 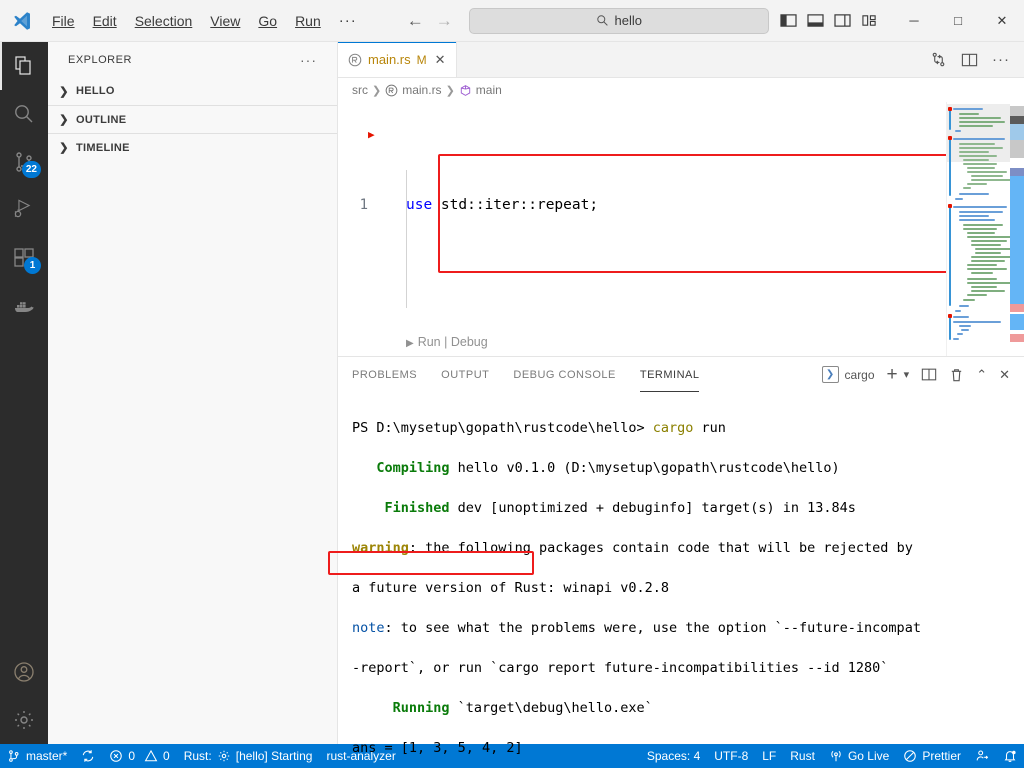 I want to click on panel-tab-output: OUTPUT, so click(x=465, y=374).